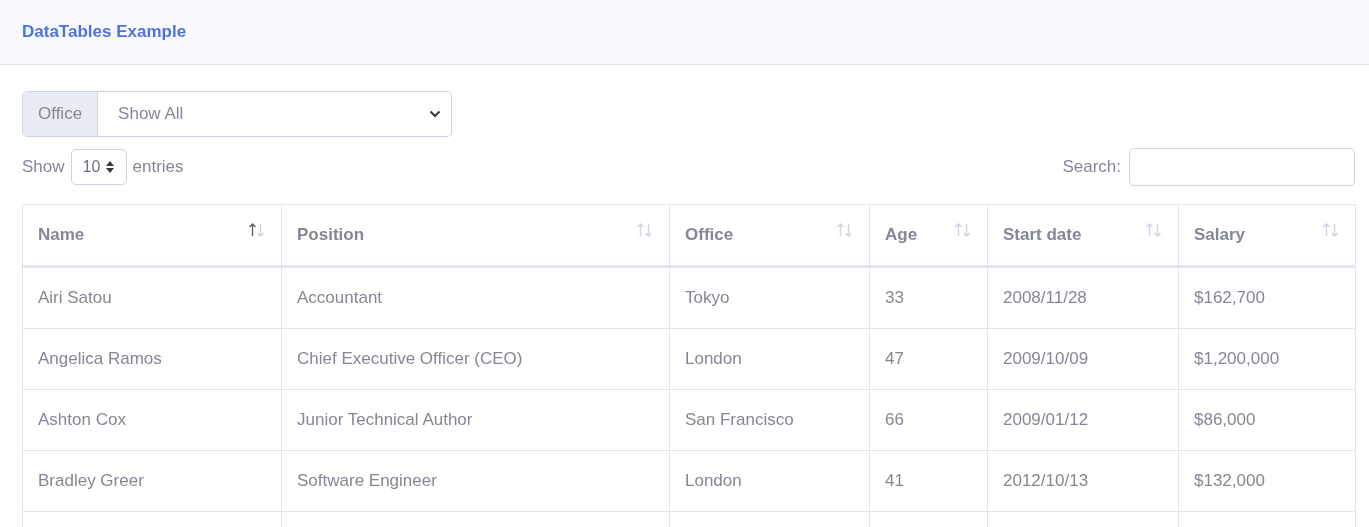 The image size is (1369, 527). What do you see at coordinates (152, 297) in the screenshot?
I see `table-cell: Airi Satou` at bounding box center [152, 297].